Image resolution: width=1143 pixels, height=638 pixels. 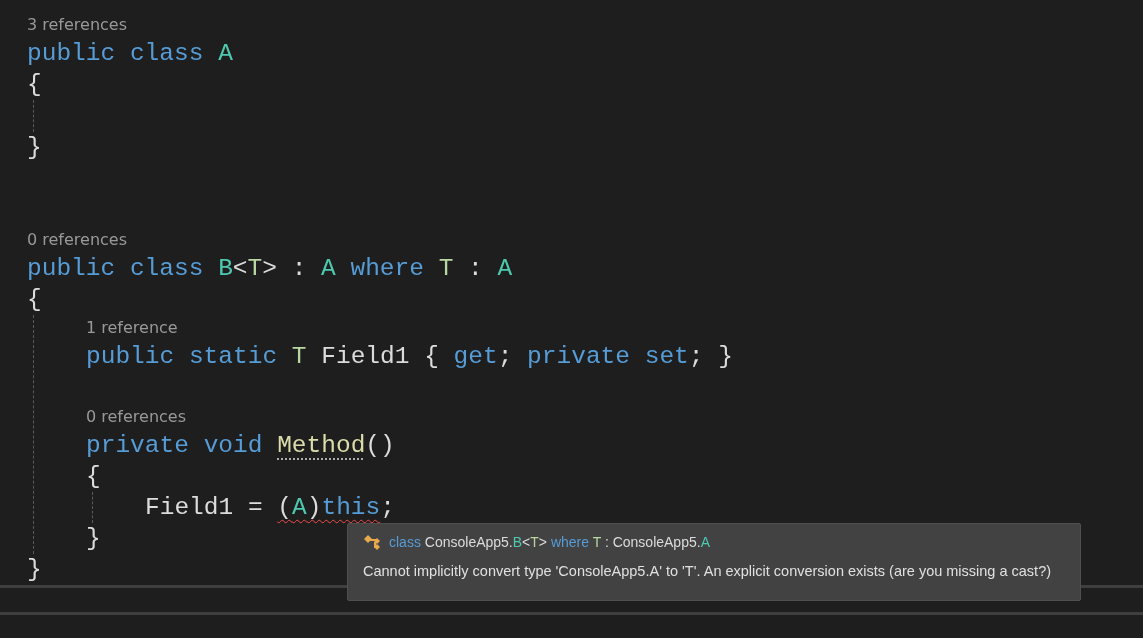 I want to click on code-line: private void Method(), so click(x=240, y=446).